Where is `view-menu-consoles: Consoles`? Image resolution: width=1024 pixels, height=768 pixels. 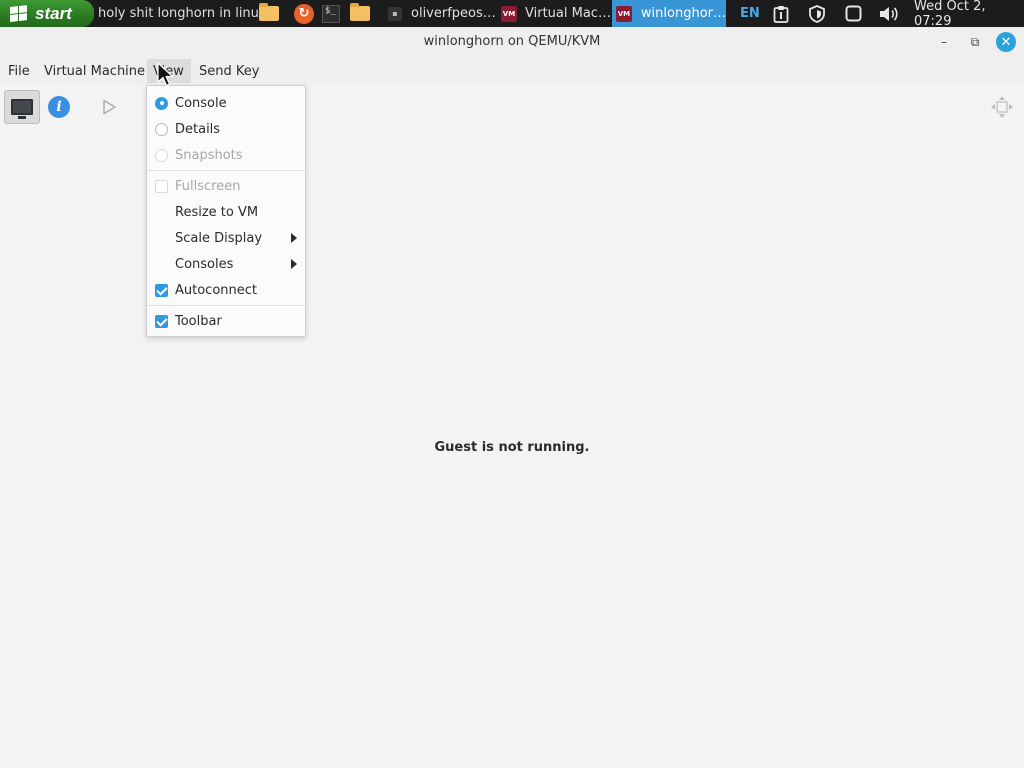 view-menu-consoles: Consoles is located at coordinates (226, 264).